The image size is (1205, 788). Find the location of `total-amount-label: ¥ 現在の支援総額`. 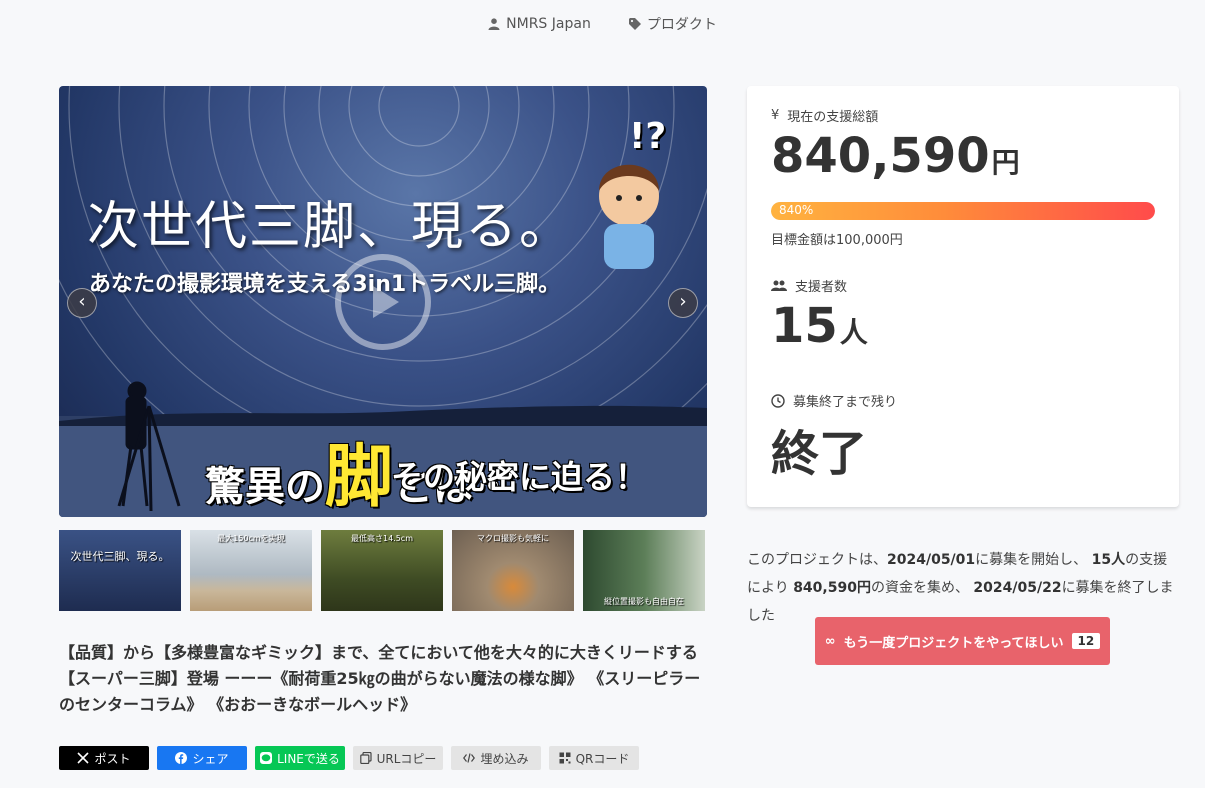

total-amount-label: ¥ 現在の支援総額 is located at coordinates (824, 115).